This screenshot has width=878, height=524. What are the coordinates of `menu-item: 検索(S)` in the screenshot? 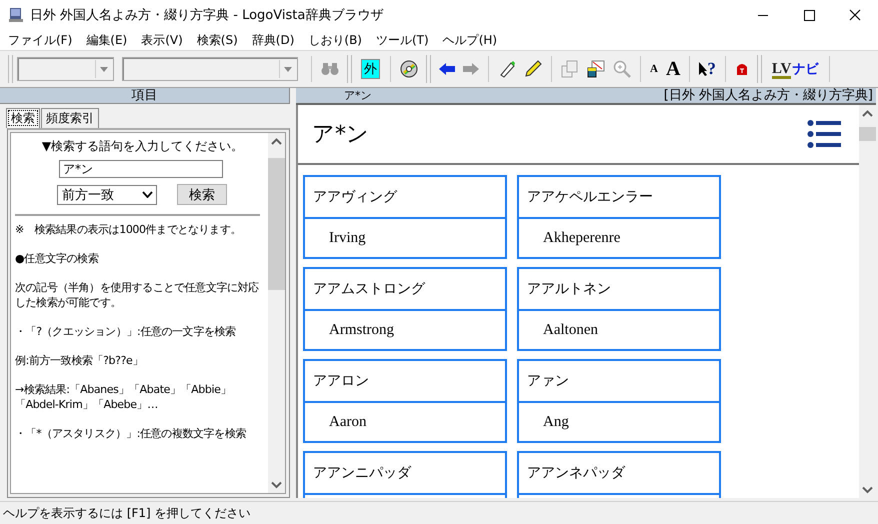 It's located at (217, 40).